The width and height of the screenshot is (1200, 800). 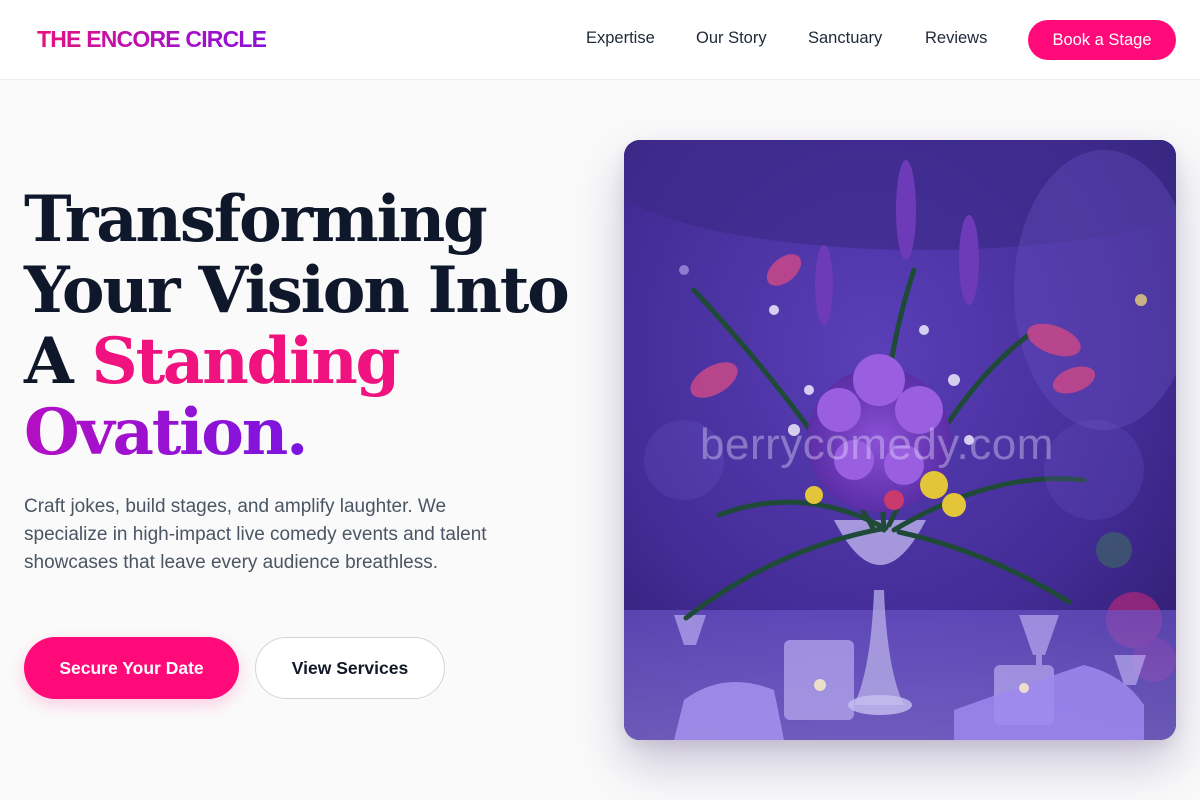 I want to click on nav-link-expertise: Expertise, so click(x=620, y=38).